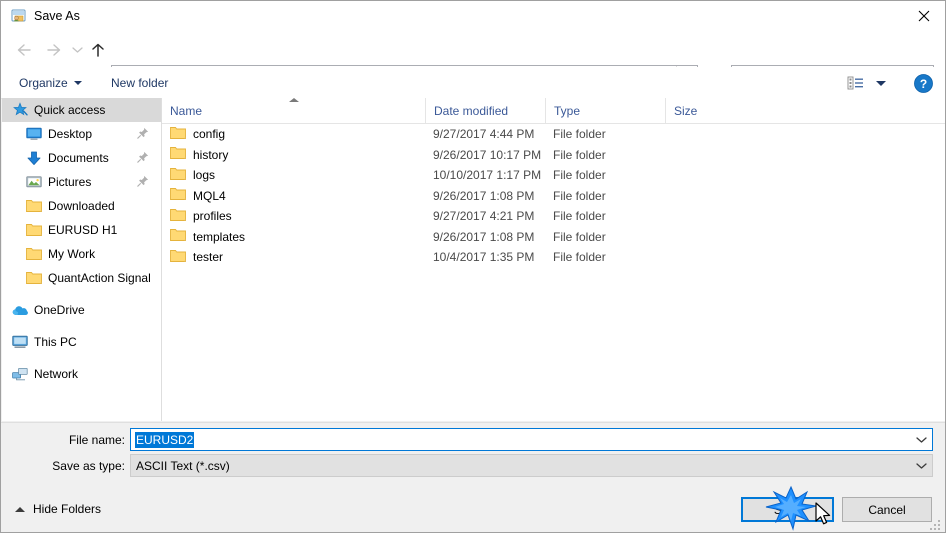 This screenshot has width=946, height=533. I want to click on organize-button: Organize, so click(50, 82).